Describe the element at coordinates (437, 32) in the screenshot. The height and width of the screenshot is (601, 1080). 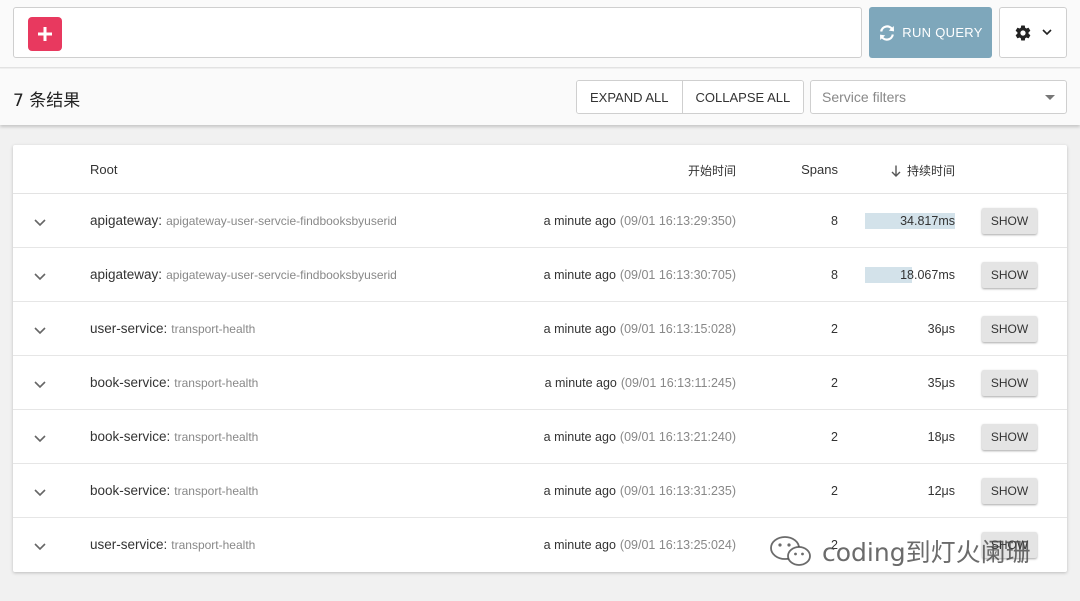
I see `query-input` at that location.